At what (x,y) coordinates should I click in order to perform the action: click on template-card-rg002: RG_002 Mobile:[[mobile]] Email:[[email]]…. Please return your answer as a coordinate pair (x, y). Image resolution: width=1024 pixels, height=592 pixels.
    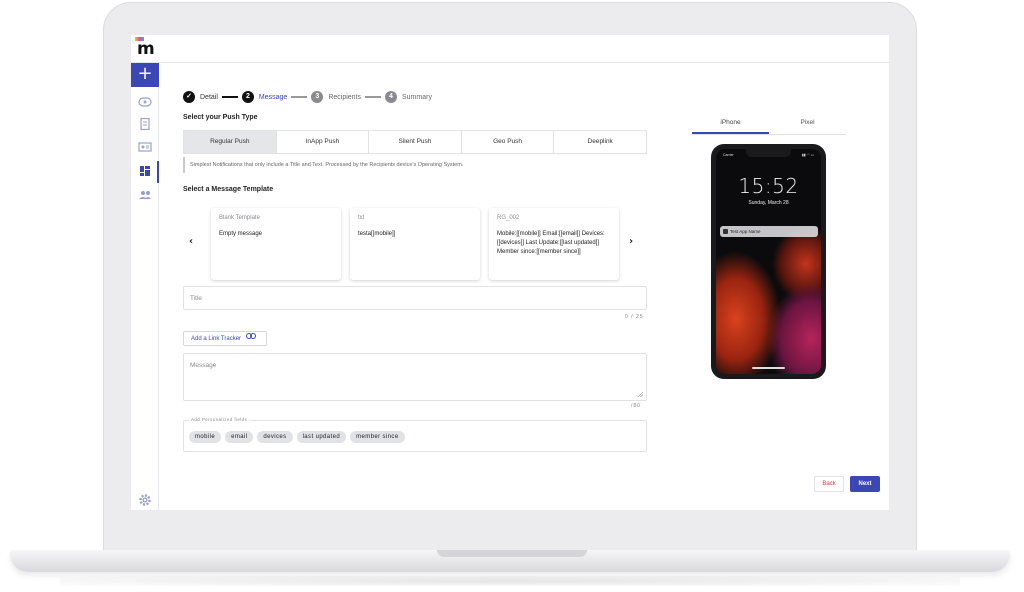
    Looking at the image, I should click on (554, 244).